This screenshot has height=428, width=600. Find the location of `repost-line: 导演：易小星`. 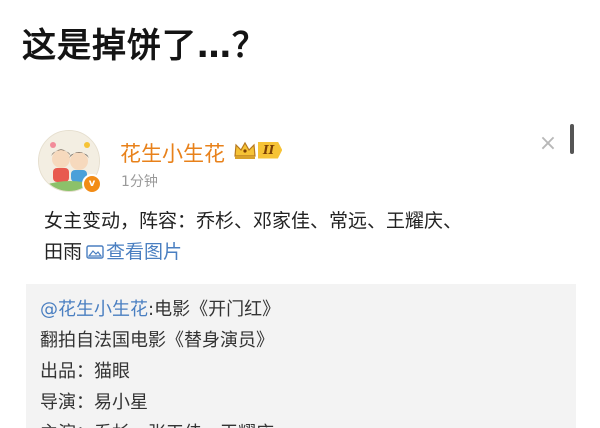

repost-line: 导演：易小星 is located at coordinates (94, 402).